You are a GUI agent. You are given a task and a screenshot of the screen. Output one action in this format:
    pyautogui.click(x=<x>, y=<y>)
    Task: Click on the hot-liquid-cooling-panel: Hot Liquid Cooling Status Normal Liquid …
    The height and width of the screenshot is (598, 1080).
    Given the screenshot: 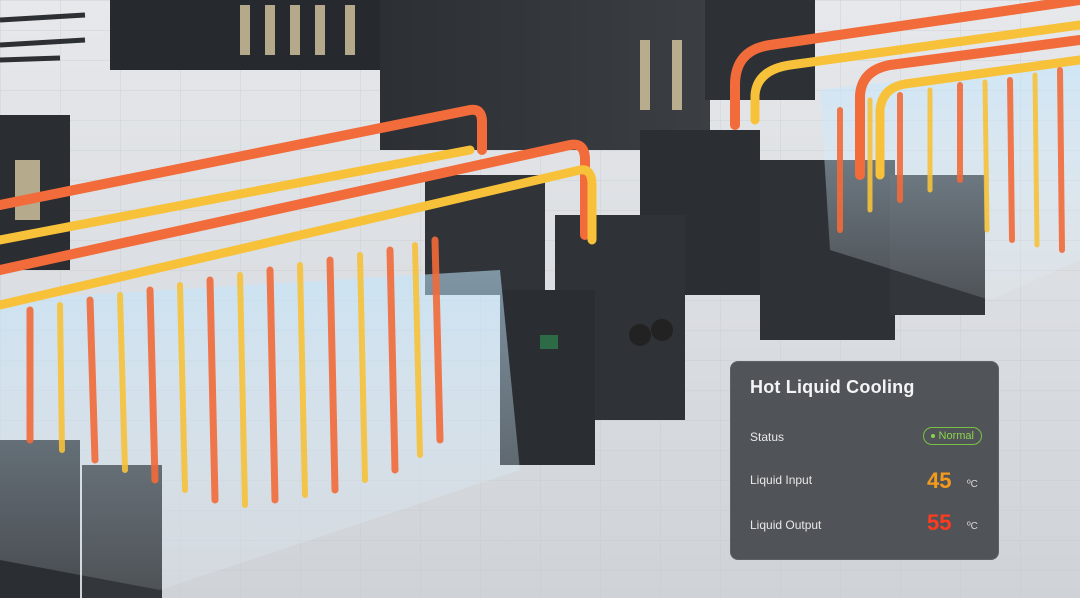 What is the action you would take?
    pyautogui.click(x=864, y=460)
    